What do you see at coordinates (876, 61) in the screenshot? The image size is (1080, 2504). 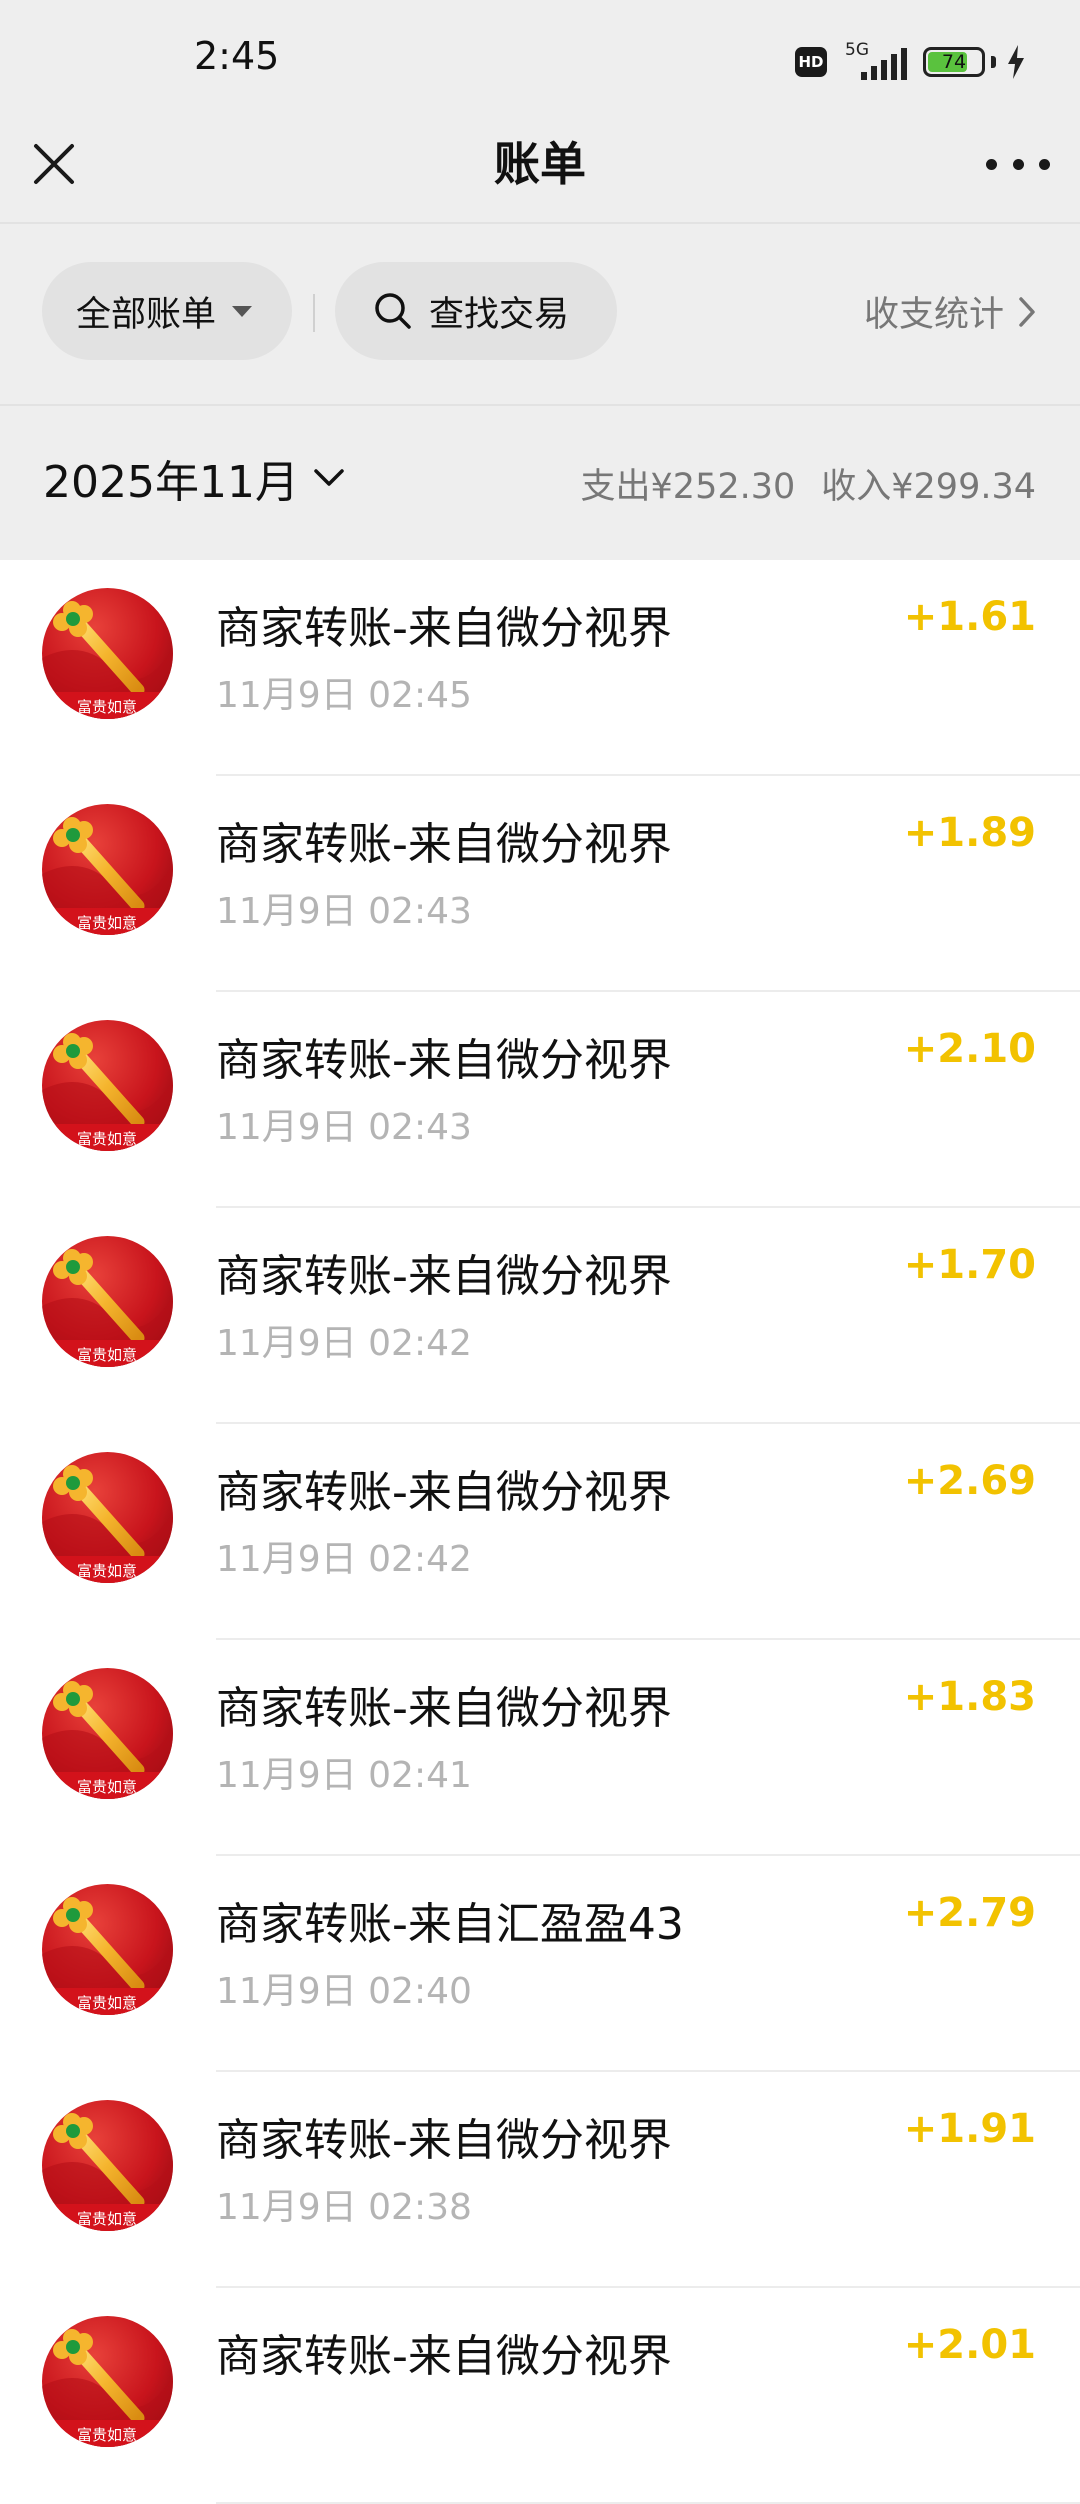 I see `signal-icon: 5G` at bounding box center [876, 61].